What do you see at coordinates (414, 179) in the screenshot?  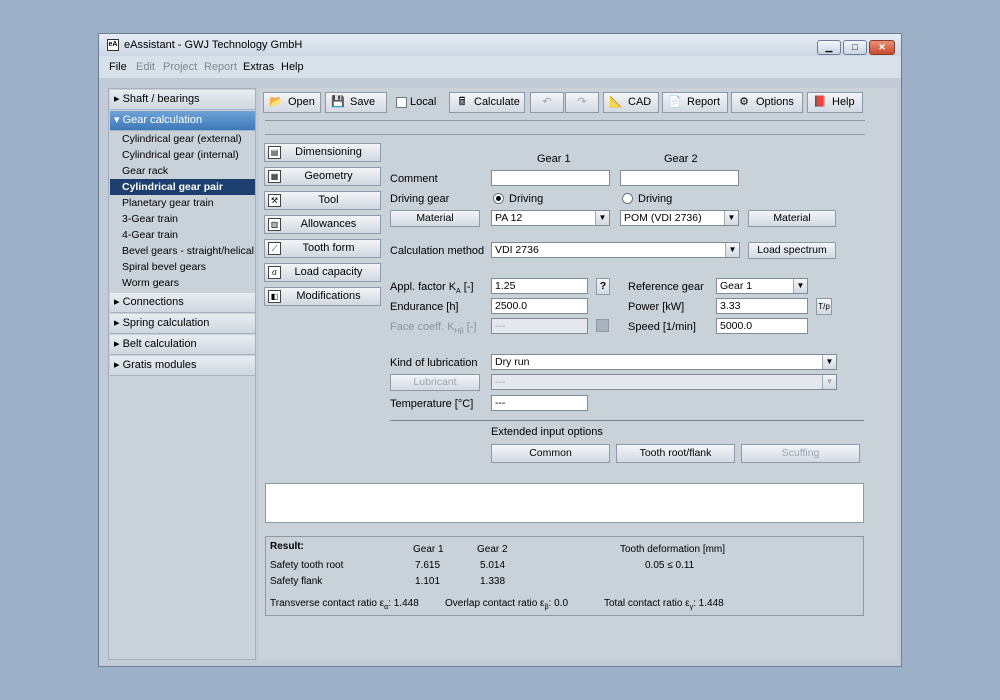 I see `comment-label: Comment` at bounding box center [414, 179].